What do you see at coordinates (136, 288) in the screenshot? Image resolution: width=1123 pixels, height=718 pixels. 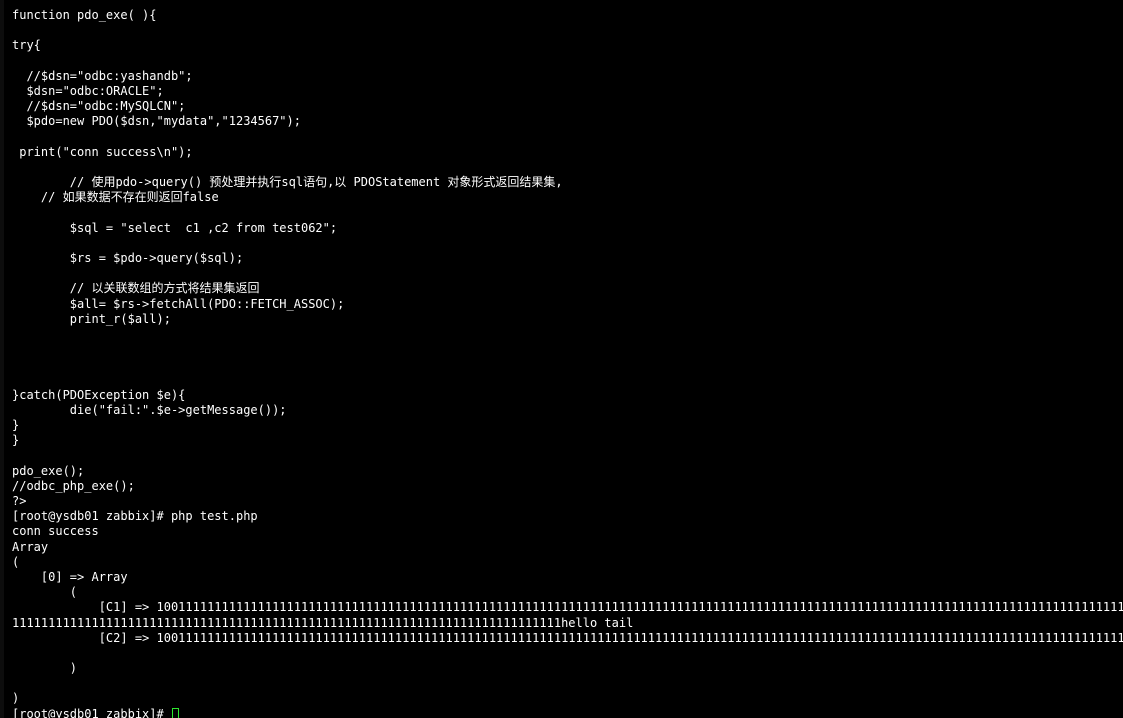 I see `terminal-line: // 以关联数组的方式将结果集返回` at bounding box center [136, 288].